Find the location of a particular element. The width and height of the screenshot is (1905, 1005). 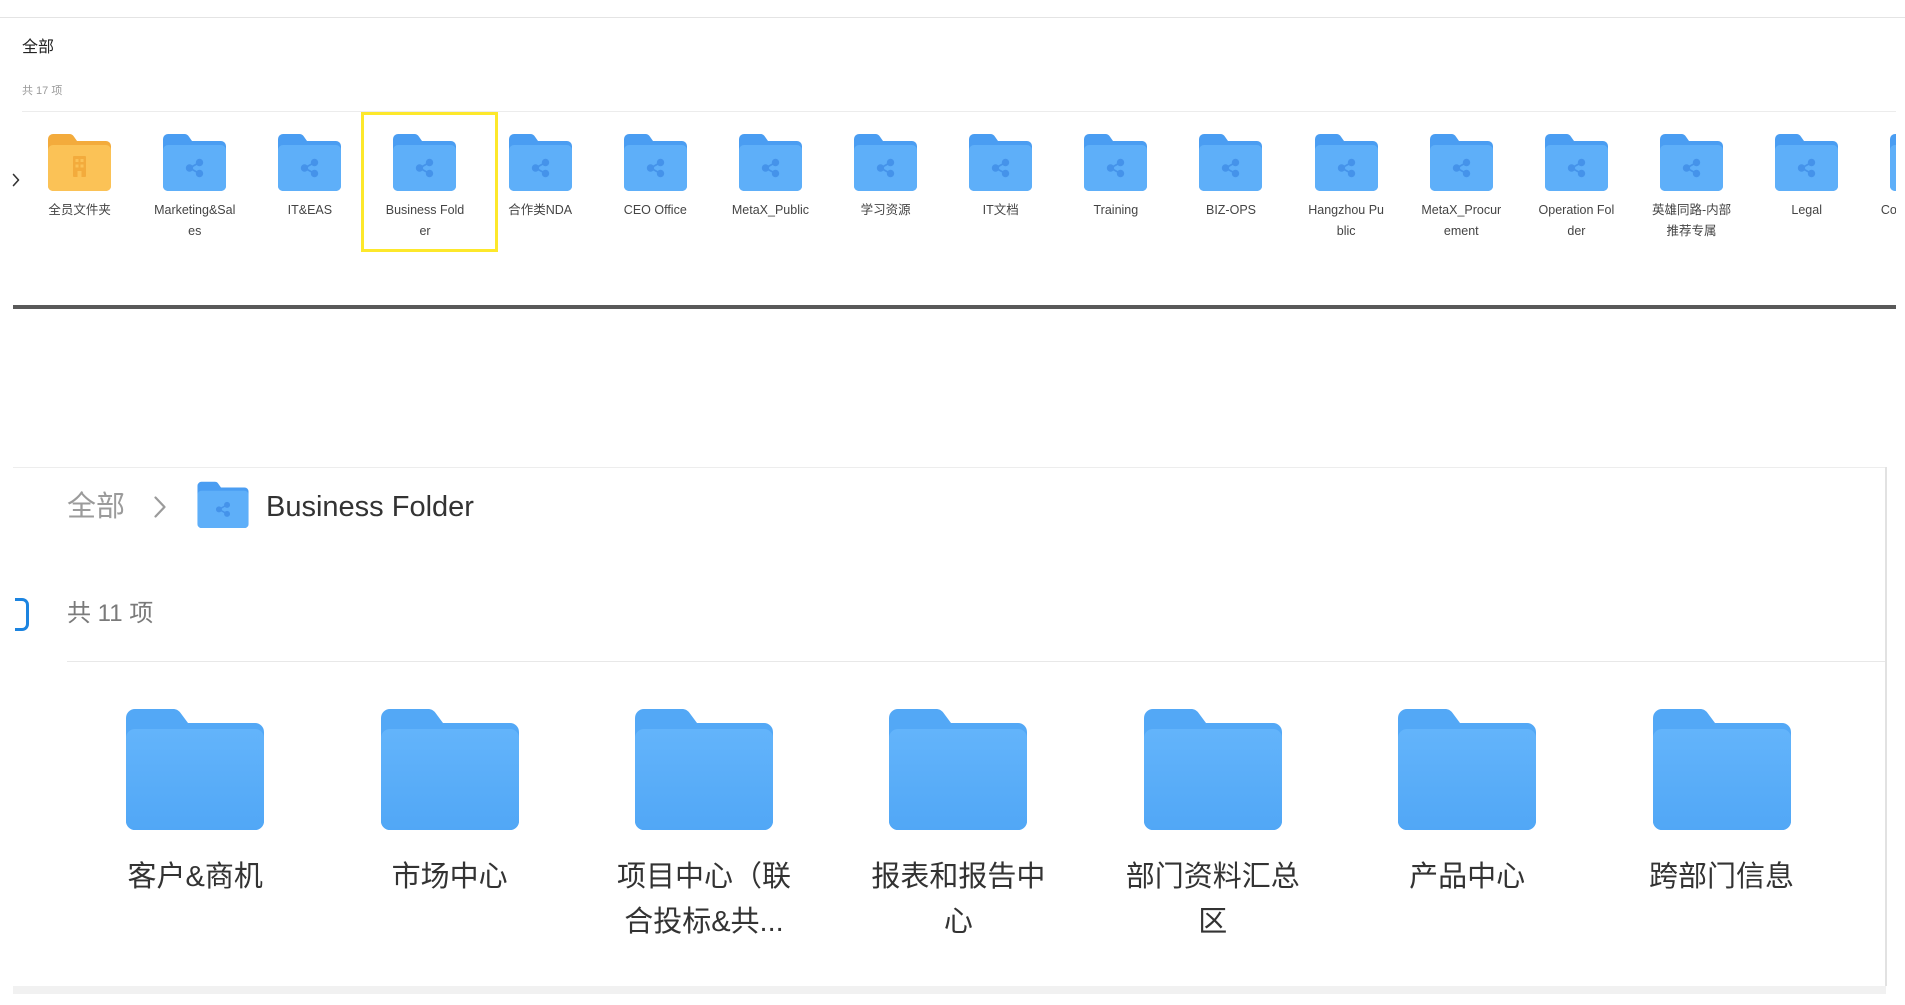

folder-tile: 全员文件夹 is located at coordinates (79, 182).